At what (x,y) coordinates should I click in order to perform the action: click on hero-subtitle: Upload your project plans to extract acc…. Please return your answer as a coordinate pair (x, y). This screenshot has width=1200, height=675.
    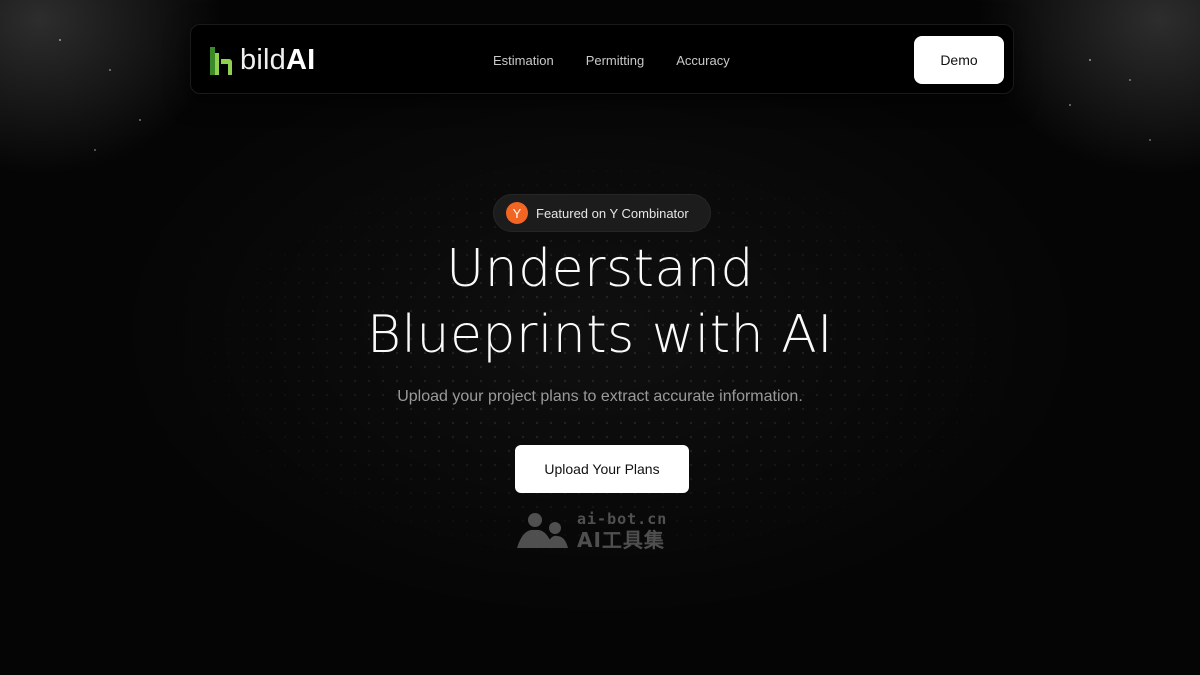
    Looking at the image, I should click on (600, 396).